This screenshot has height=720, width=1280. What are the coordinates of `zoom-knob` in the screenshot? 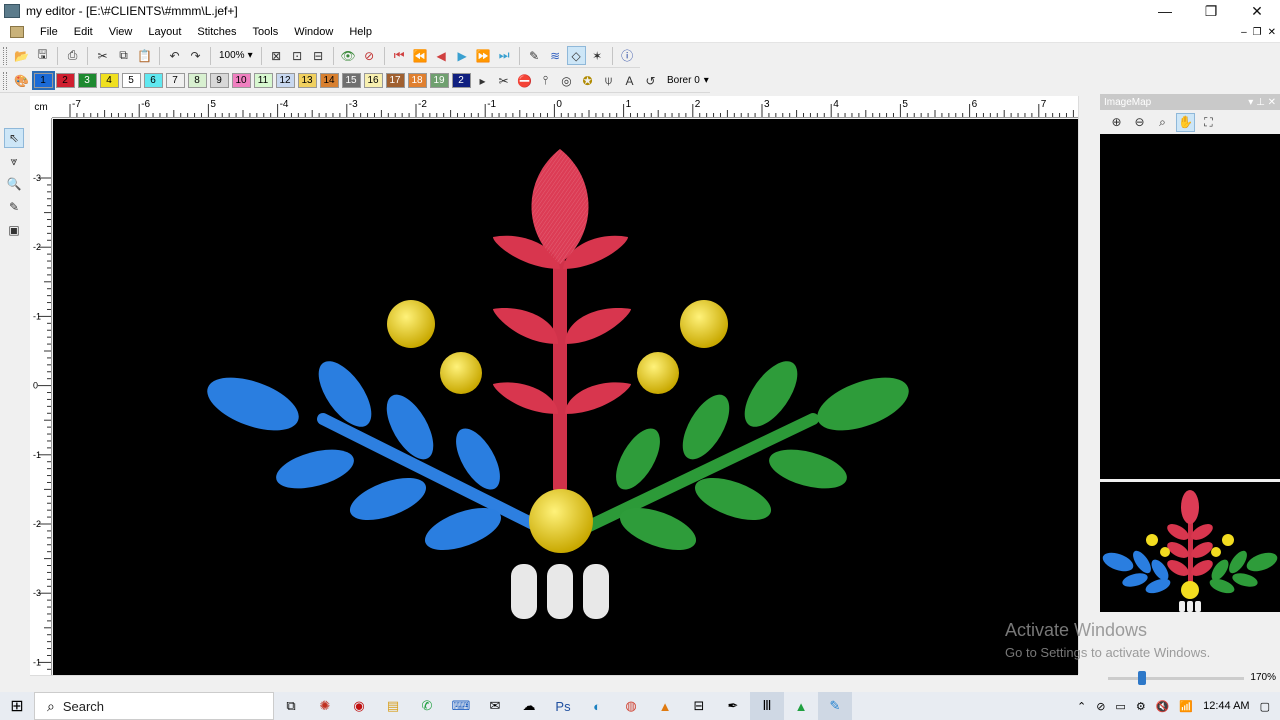 It's located at (1142, 678).